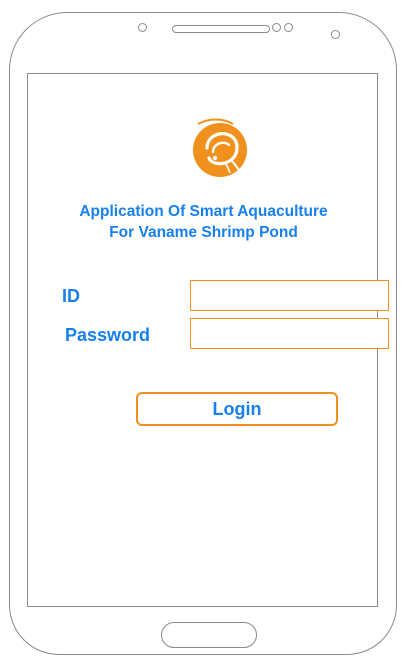 This screenshot has width=406, height=660. What do you see at coordinates (203, 232) in the screenshot?
I see `app-title-line2: For Vaname Shrimp Pond` at bounding box center [203, 232].